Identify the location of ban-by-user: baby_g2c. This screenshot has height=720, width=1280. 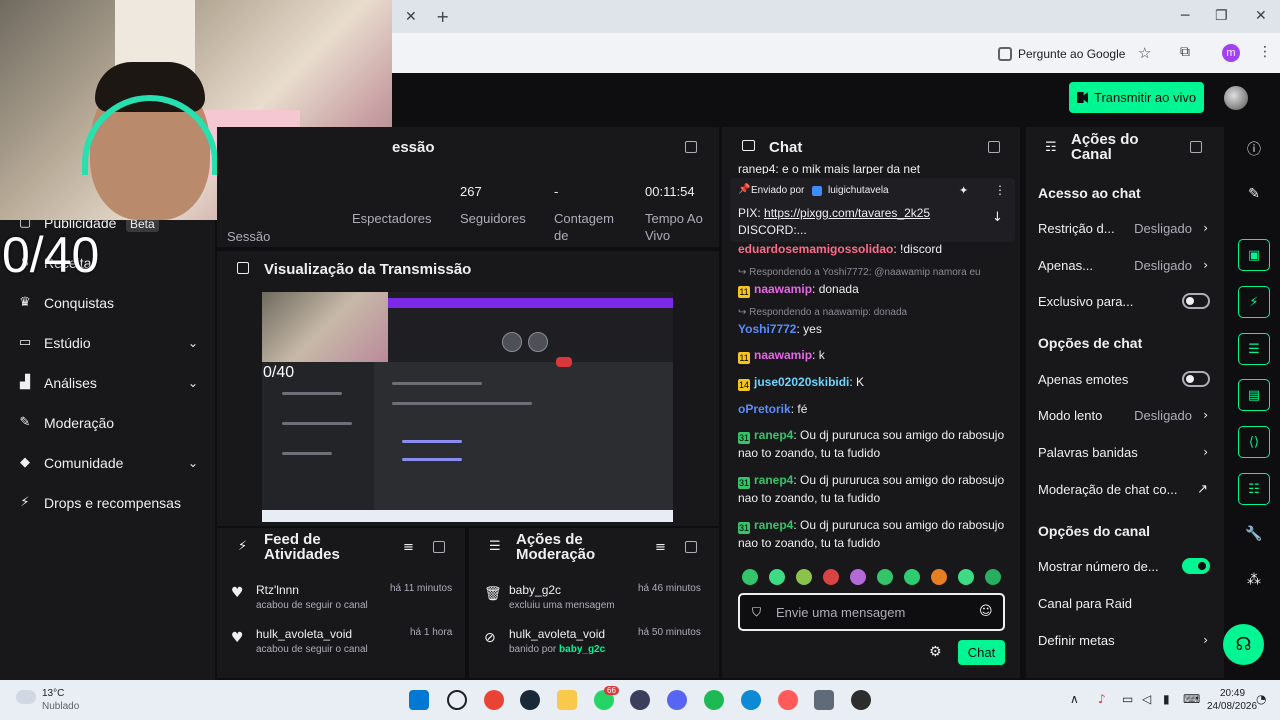
(582, 649).